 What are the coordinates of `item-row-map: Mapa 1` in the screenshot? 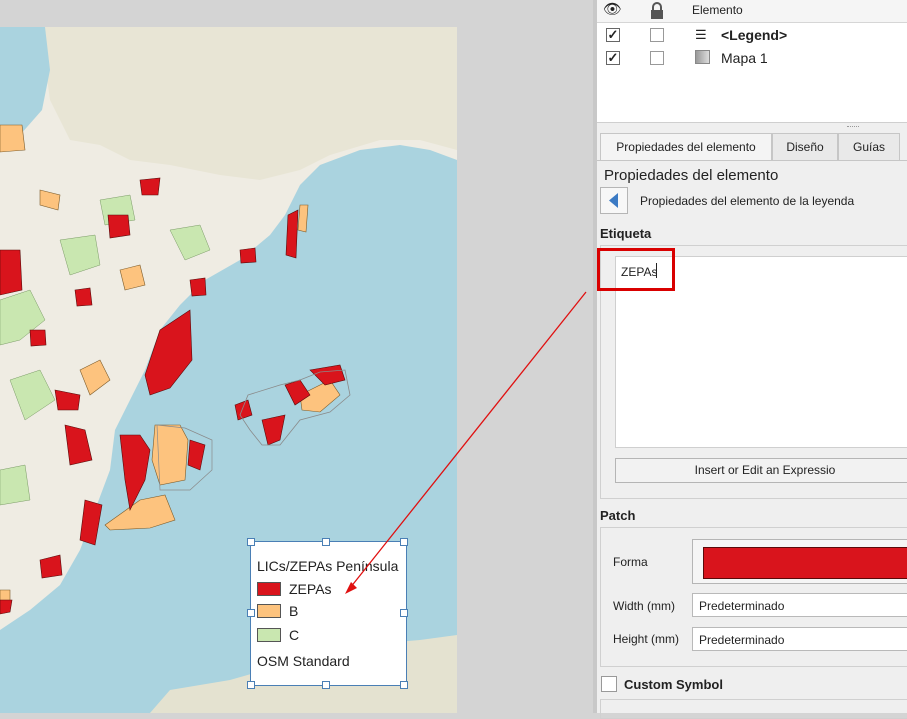 It's located at (744, 58).